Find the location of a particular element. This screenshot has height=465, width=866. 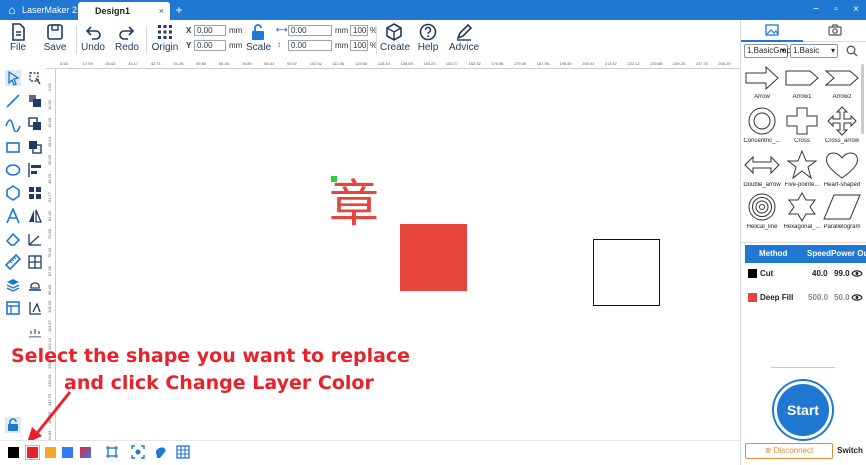

zoom-fit-icon is located at coordinates (138, 452).